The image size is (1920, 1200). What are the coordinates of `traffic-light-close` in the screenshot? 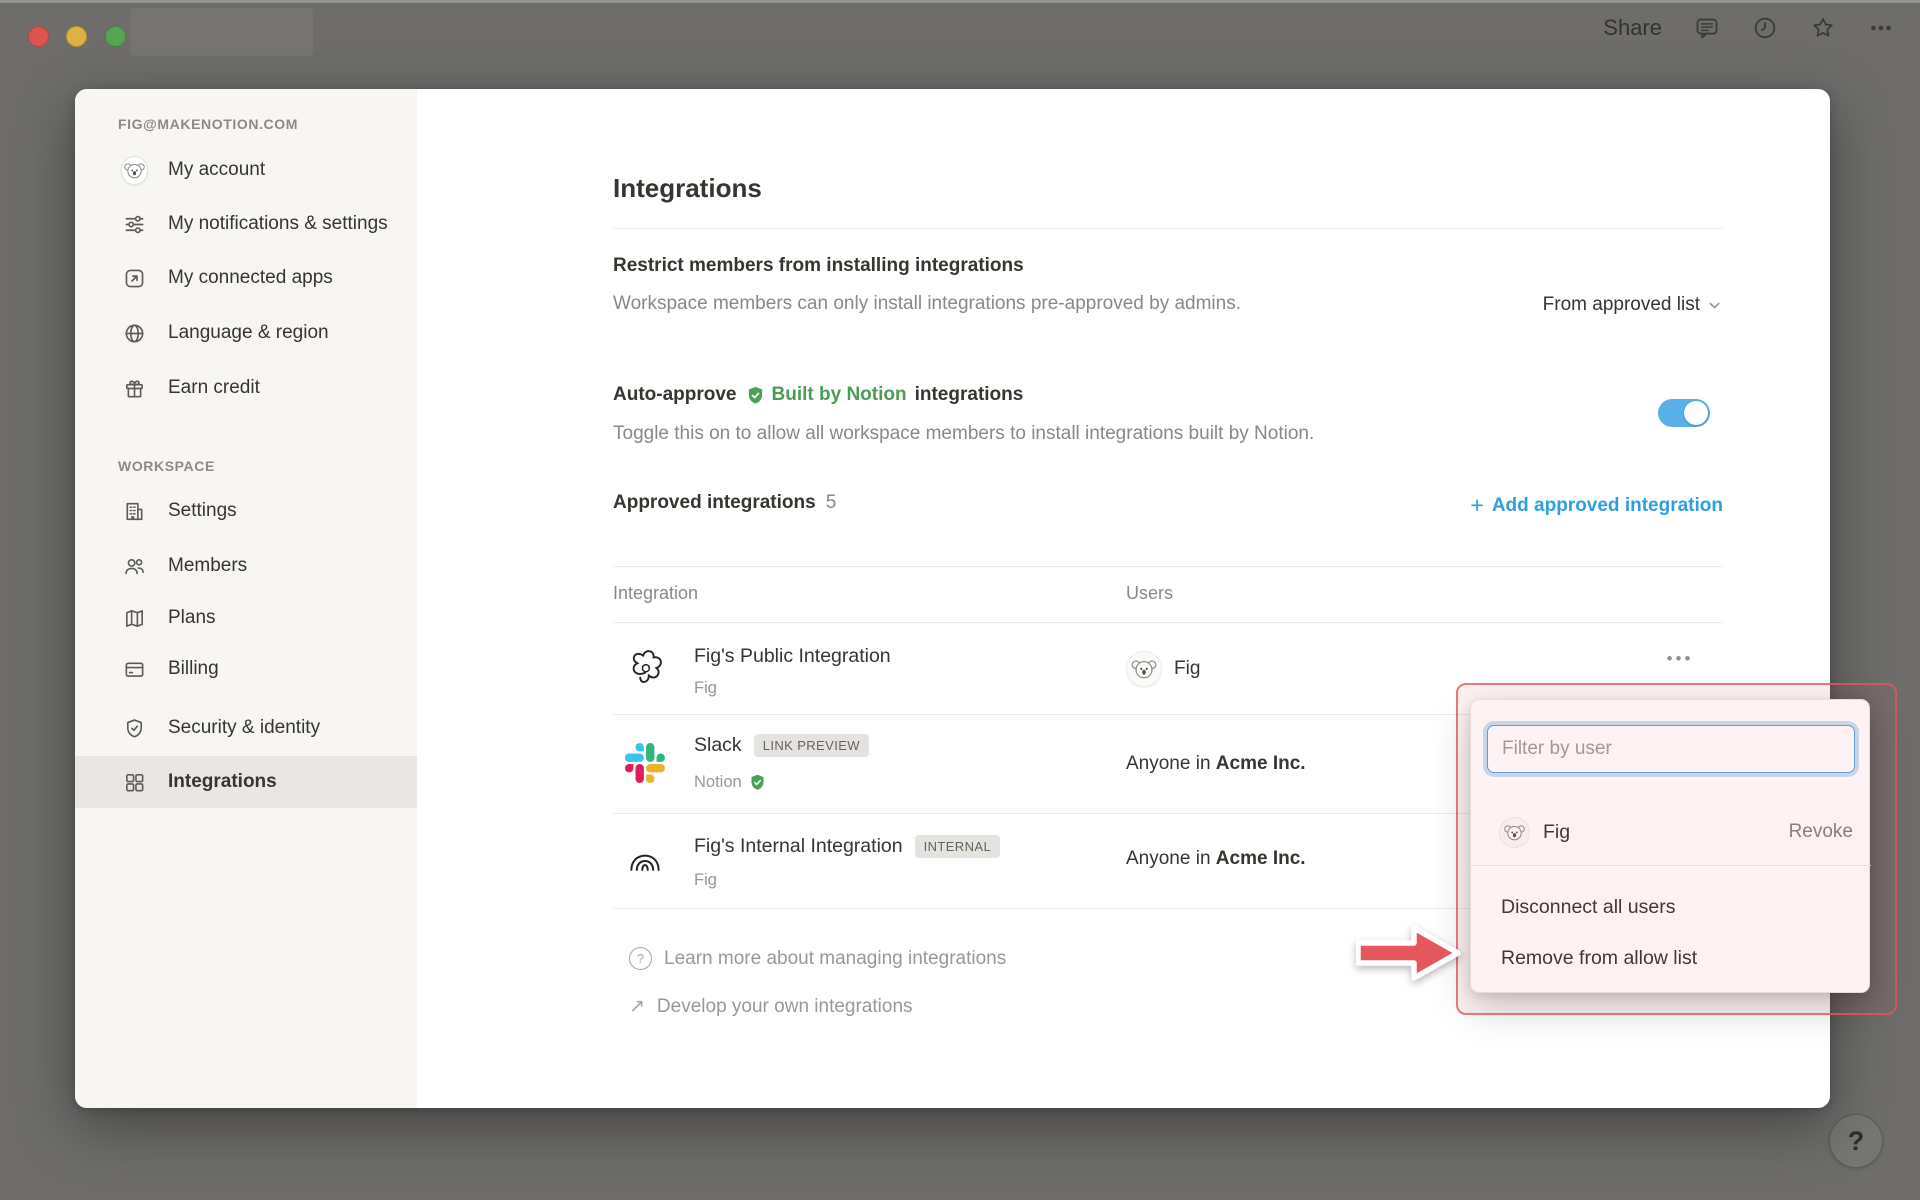 It's located at (38, 36).